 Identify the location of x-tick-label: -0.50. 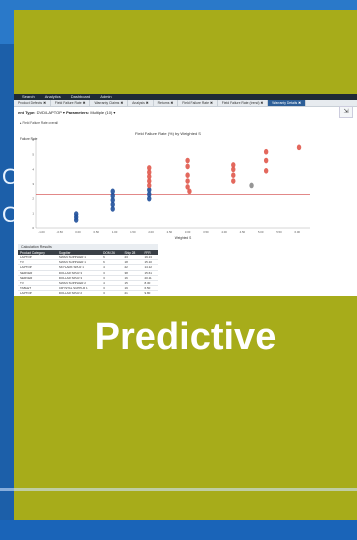
(60, 232).